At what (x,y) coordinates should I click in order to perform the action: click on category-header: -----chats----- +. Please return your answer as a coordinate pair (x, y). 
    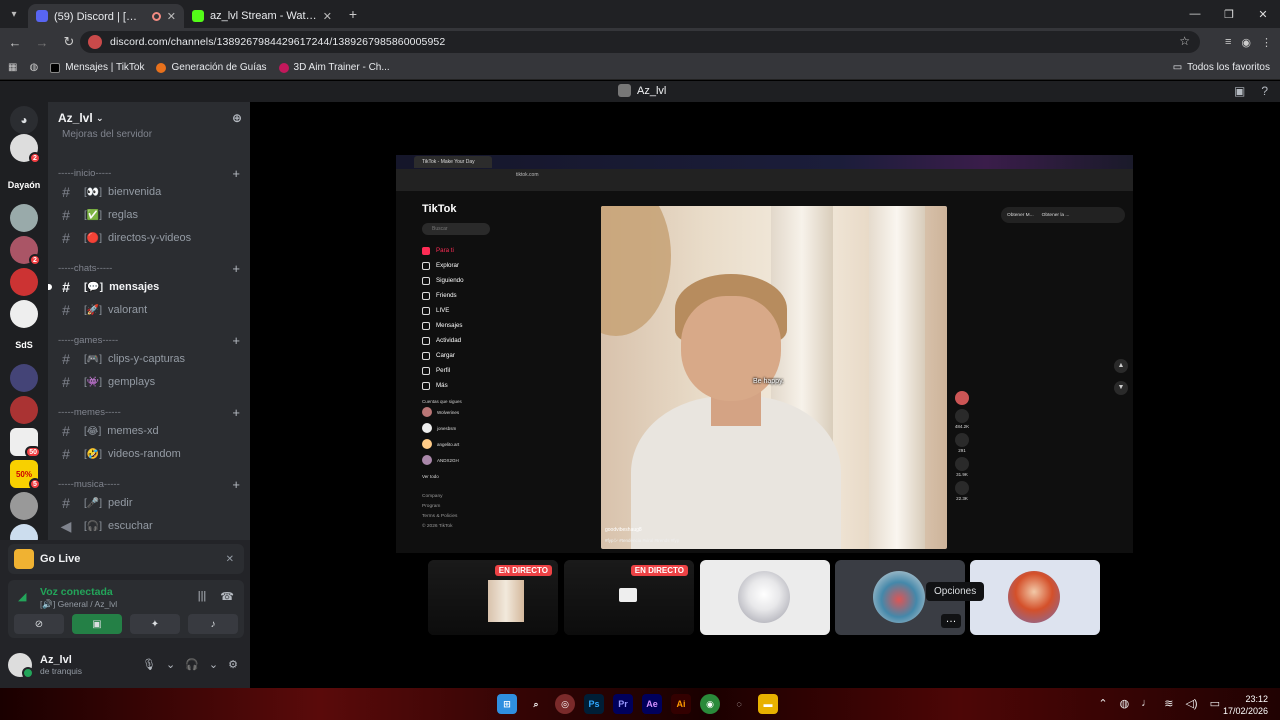
    Looking at the image, I should click on (149, 268).